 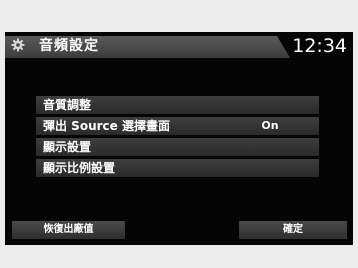 What do you see at coordinates (270, 125) in the screenshot?
I see `menu-item-value: On` at bounding box center [270, 125].